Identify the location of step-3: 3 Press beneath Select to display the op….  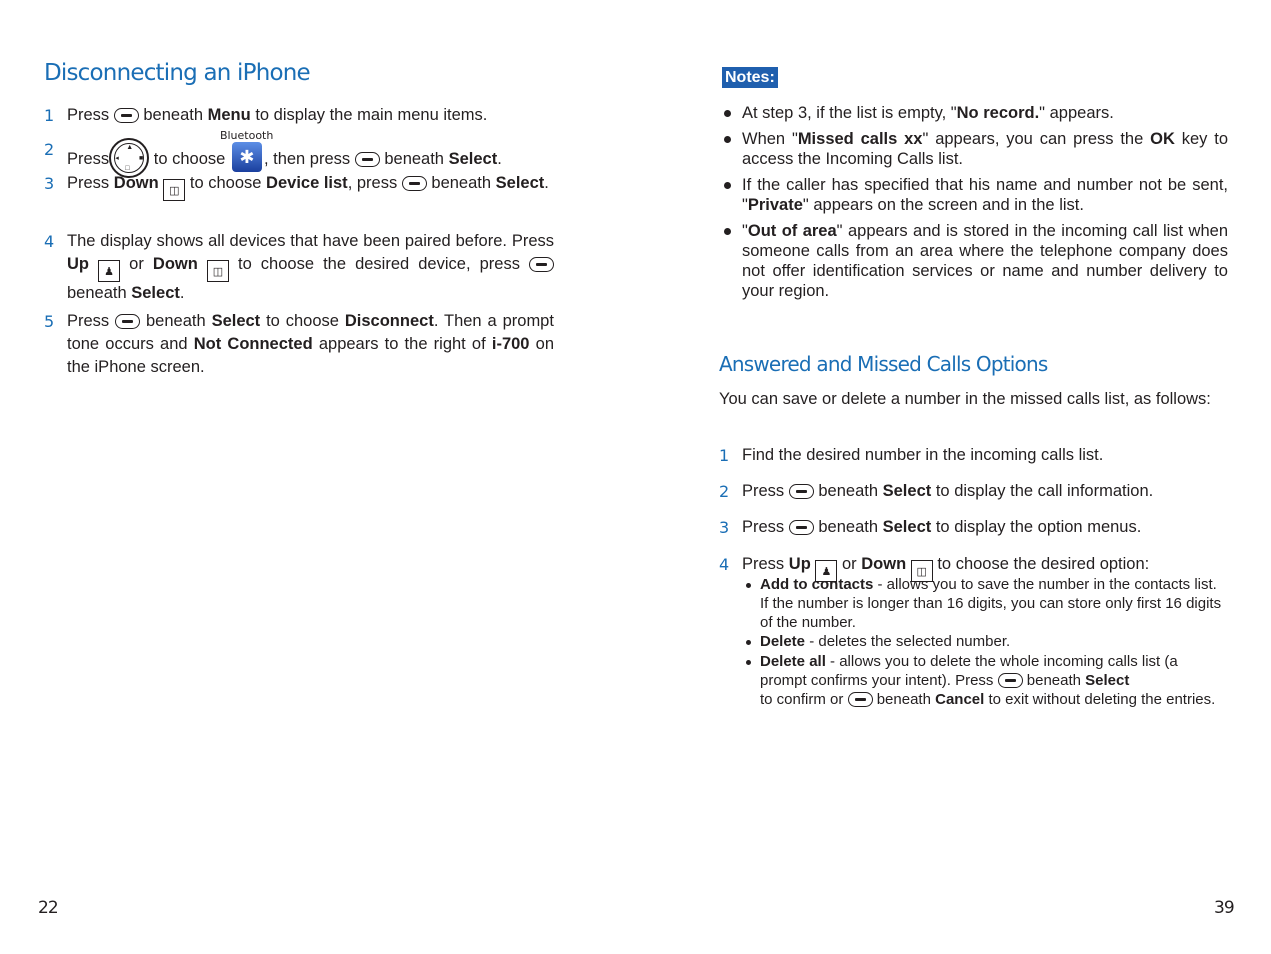
(930, 527).